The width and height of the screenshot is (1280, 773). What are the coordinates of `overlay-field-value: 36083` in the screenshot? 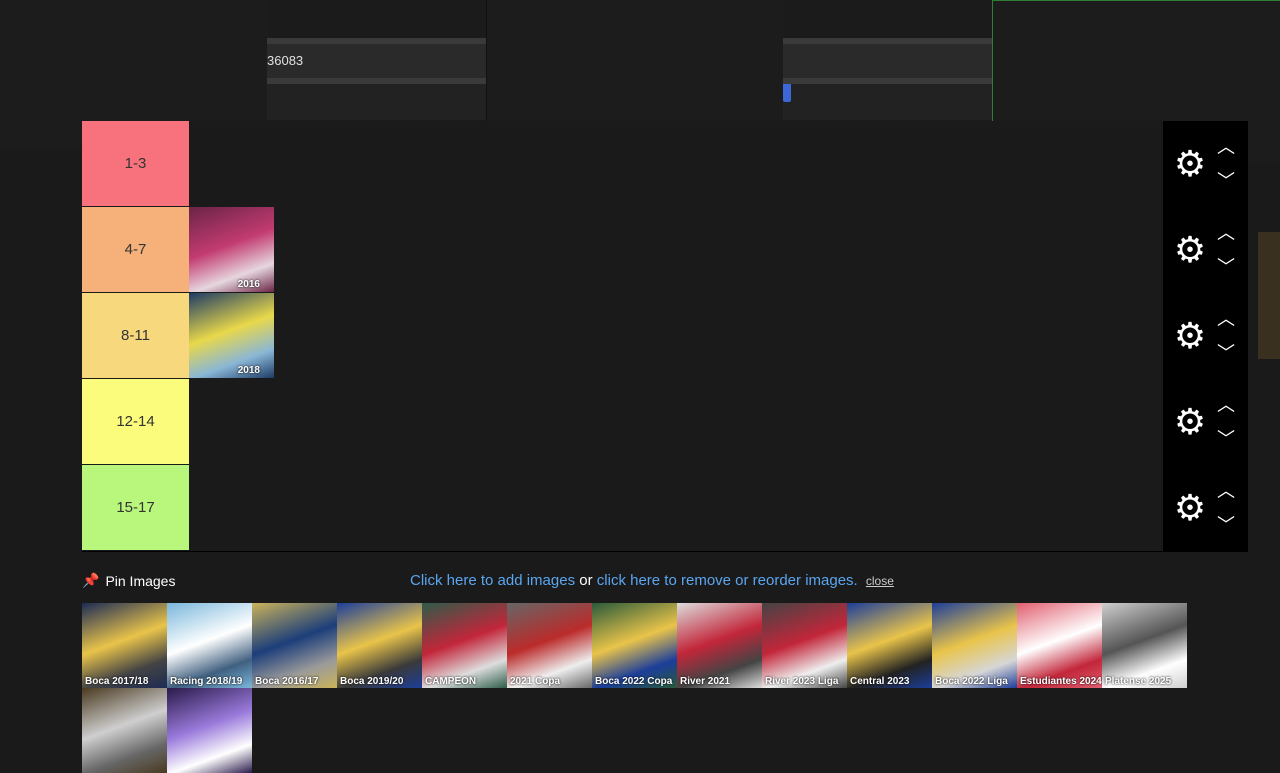 It's located at (376, 61).